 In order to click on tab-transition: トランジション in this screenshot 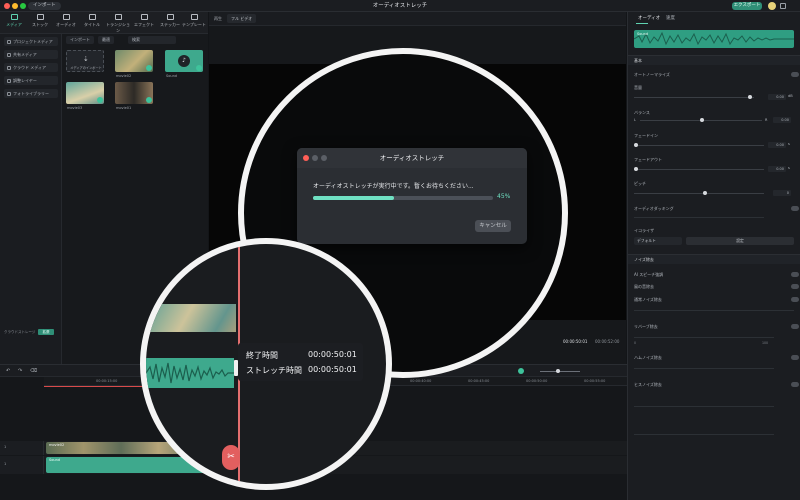, I will do `click(118, 23)`.